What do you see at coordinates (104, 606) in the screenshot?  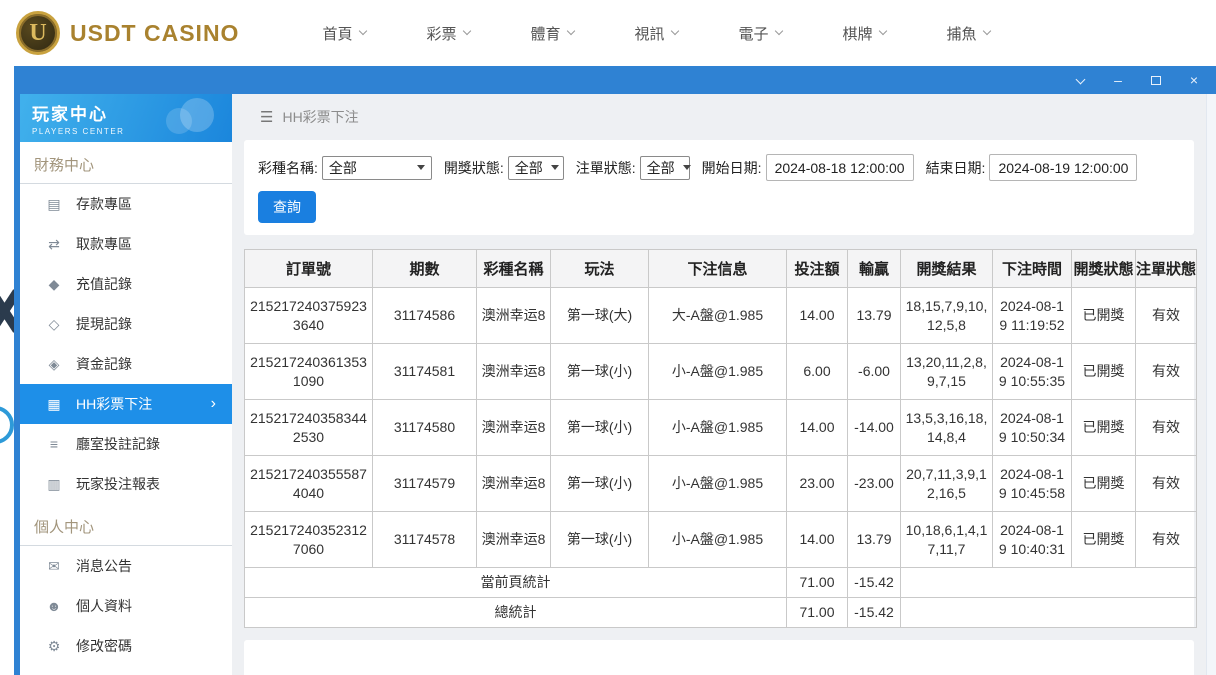 I see `sidebar-item-label: 個人資料` at bounding box center [104, 606].